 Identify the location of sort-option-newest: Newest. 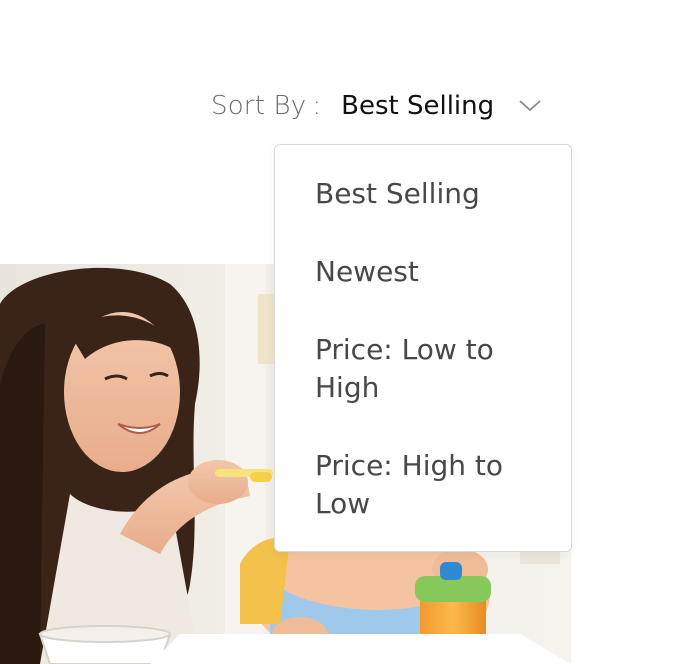
(433, 272).